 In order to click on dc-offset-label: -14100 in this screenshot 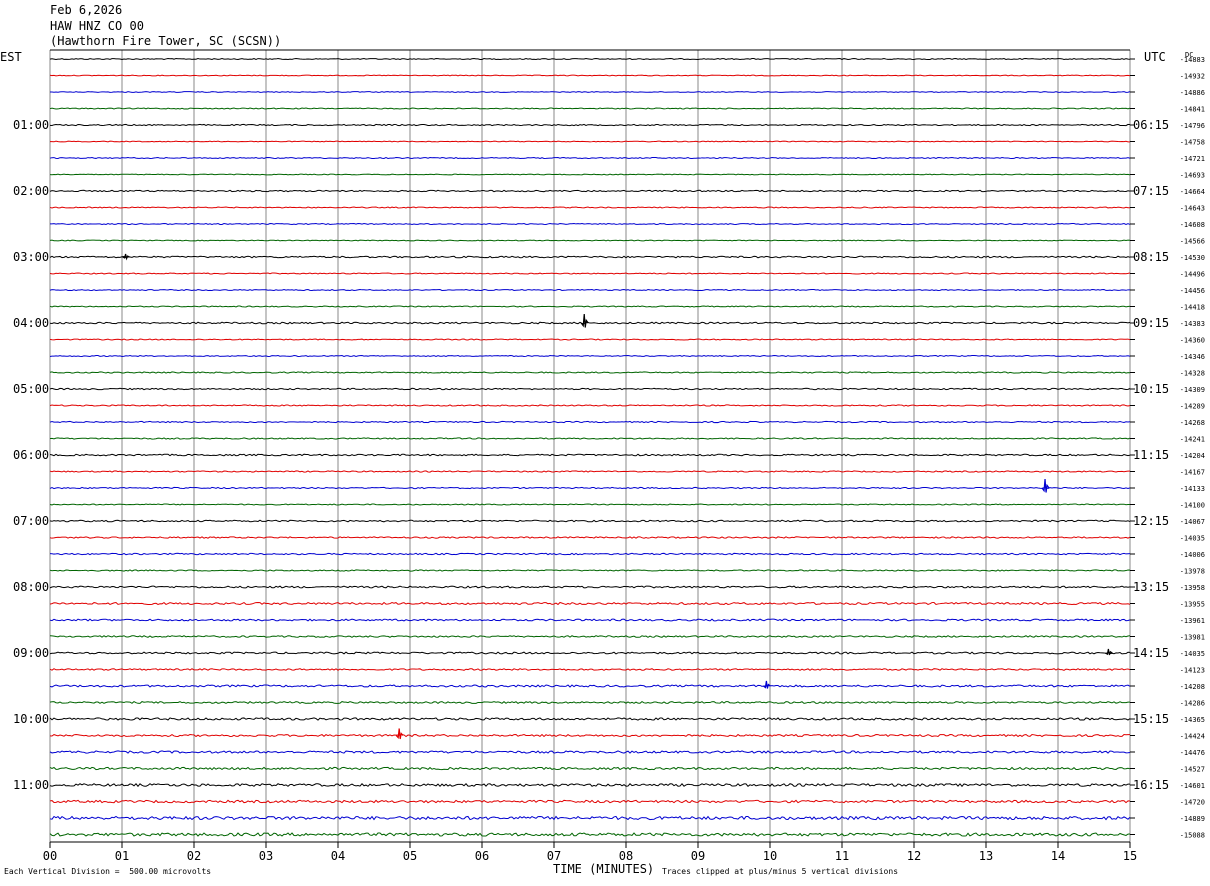, I will do `click(1192, 506)`.